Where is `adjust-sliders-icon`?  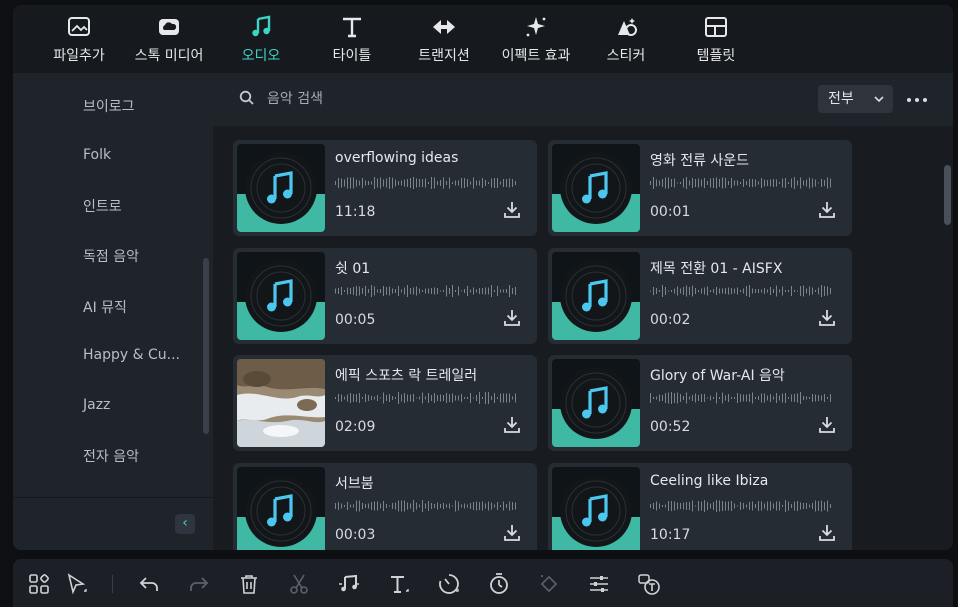
adjust-sliders-icon is located at coordinates (599, 584).